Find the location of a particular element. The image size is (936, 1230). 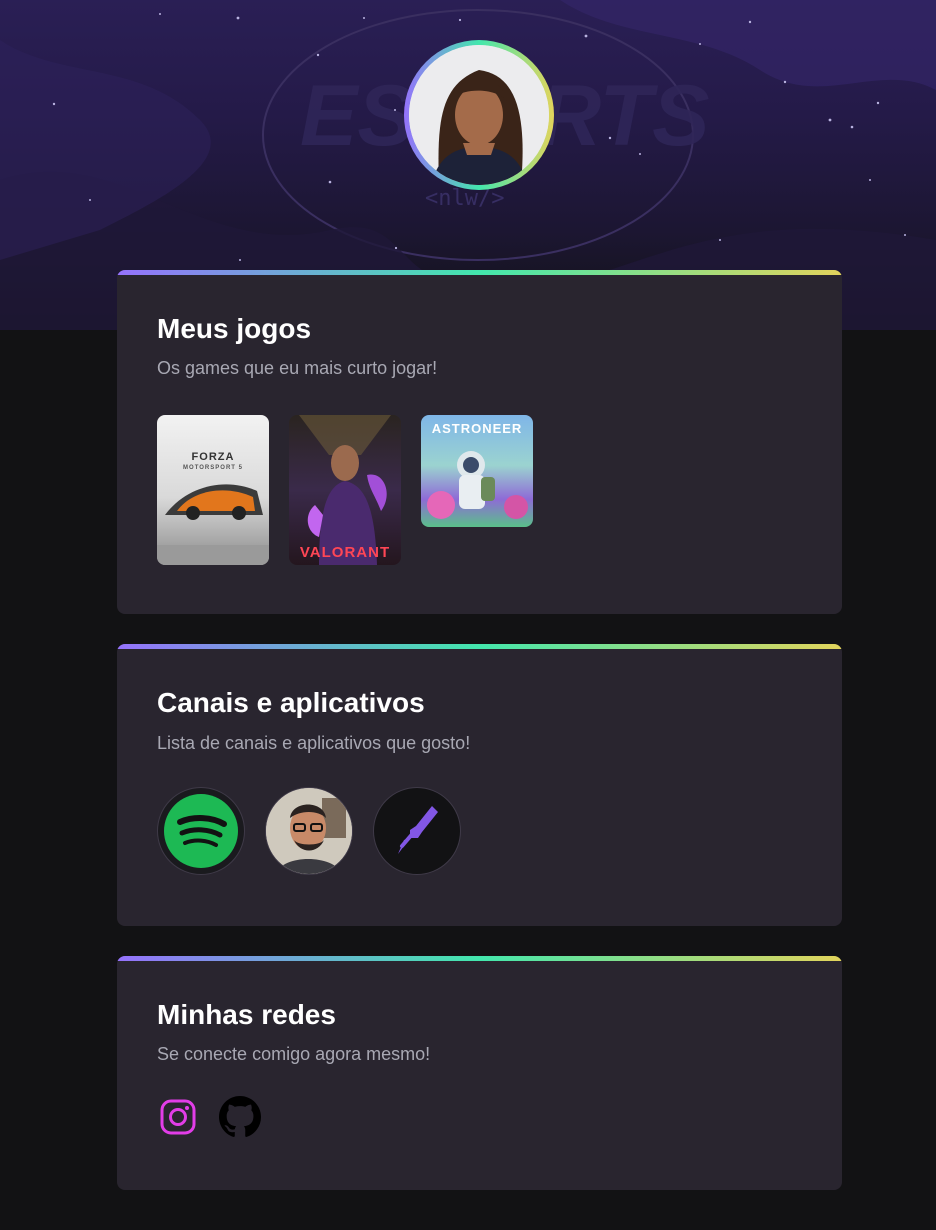

channel-avatar is located at coordinates (309, 831).